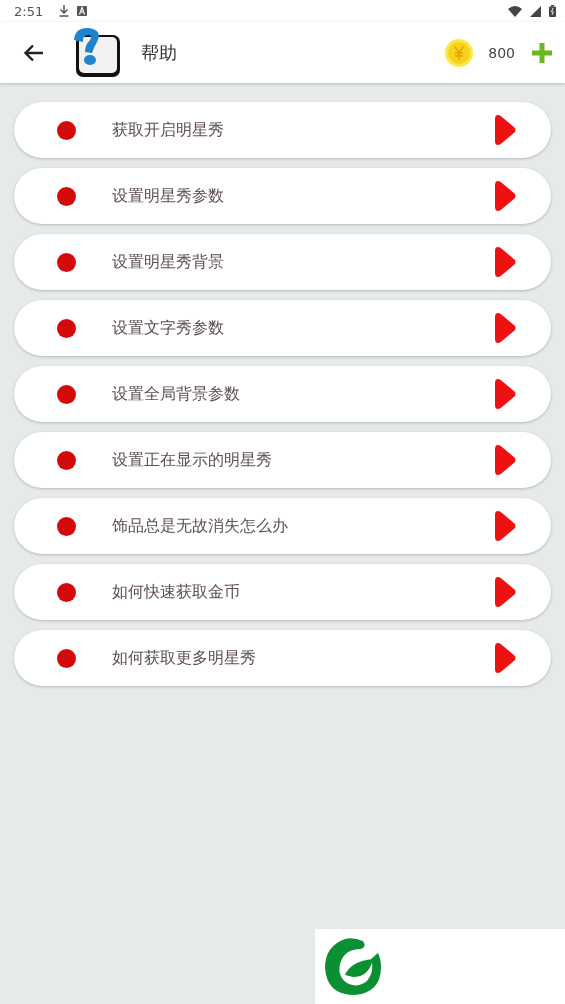  Describe the element at coordinates (535, 11) in the screenshot. I see `signal-icon` at that location.